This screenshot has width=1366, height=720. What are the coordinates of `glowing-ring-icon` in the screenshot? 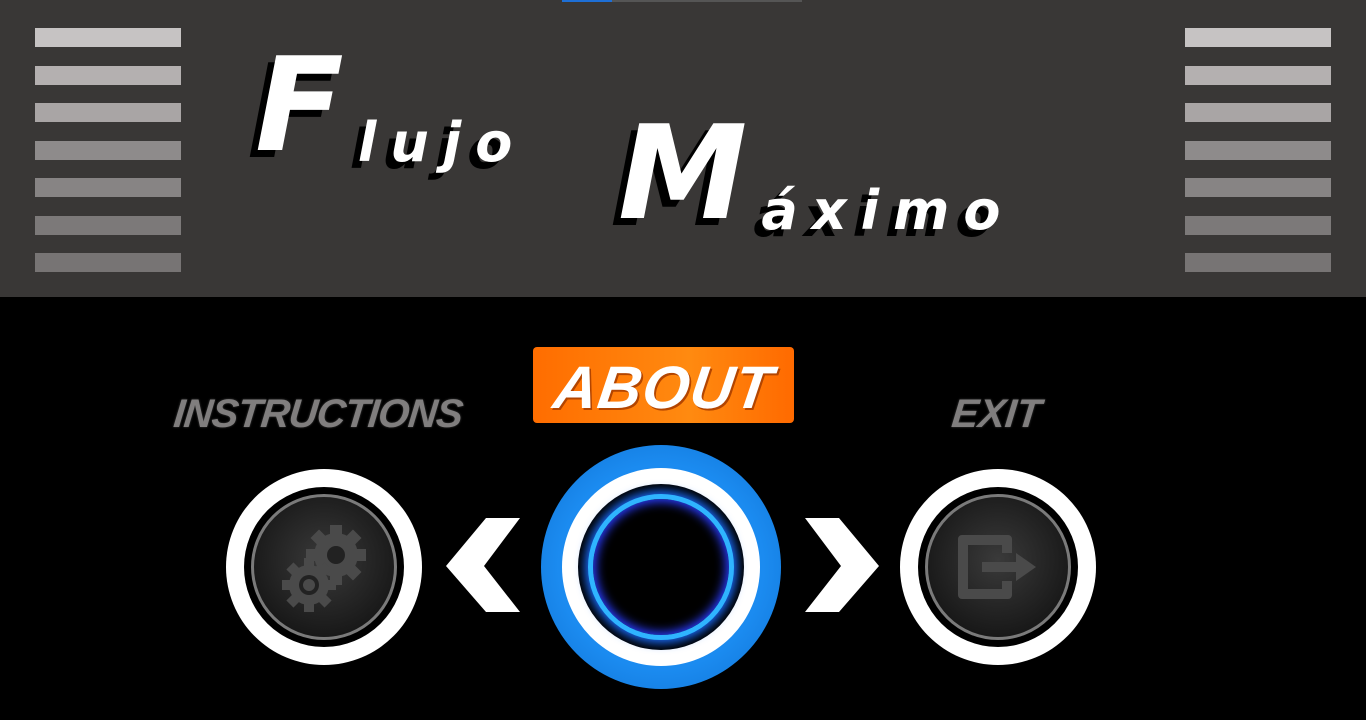 It's located at (661, 567).